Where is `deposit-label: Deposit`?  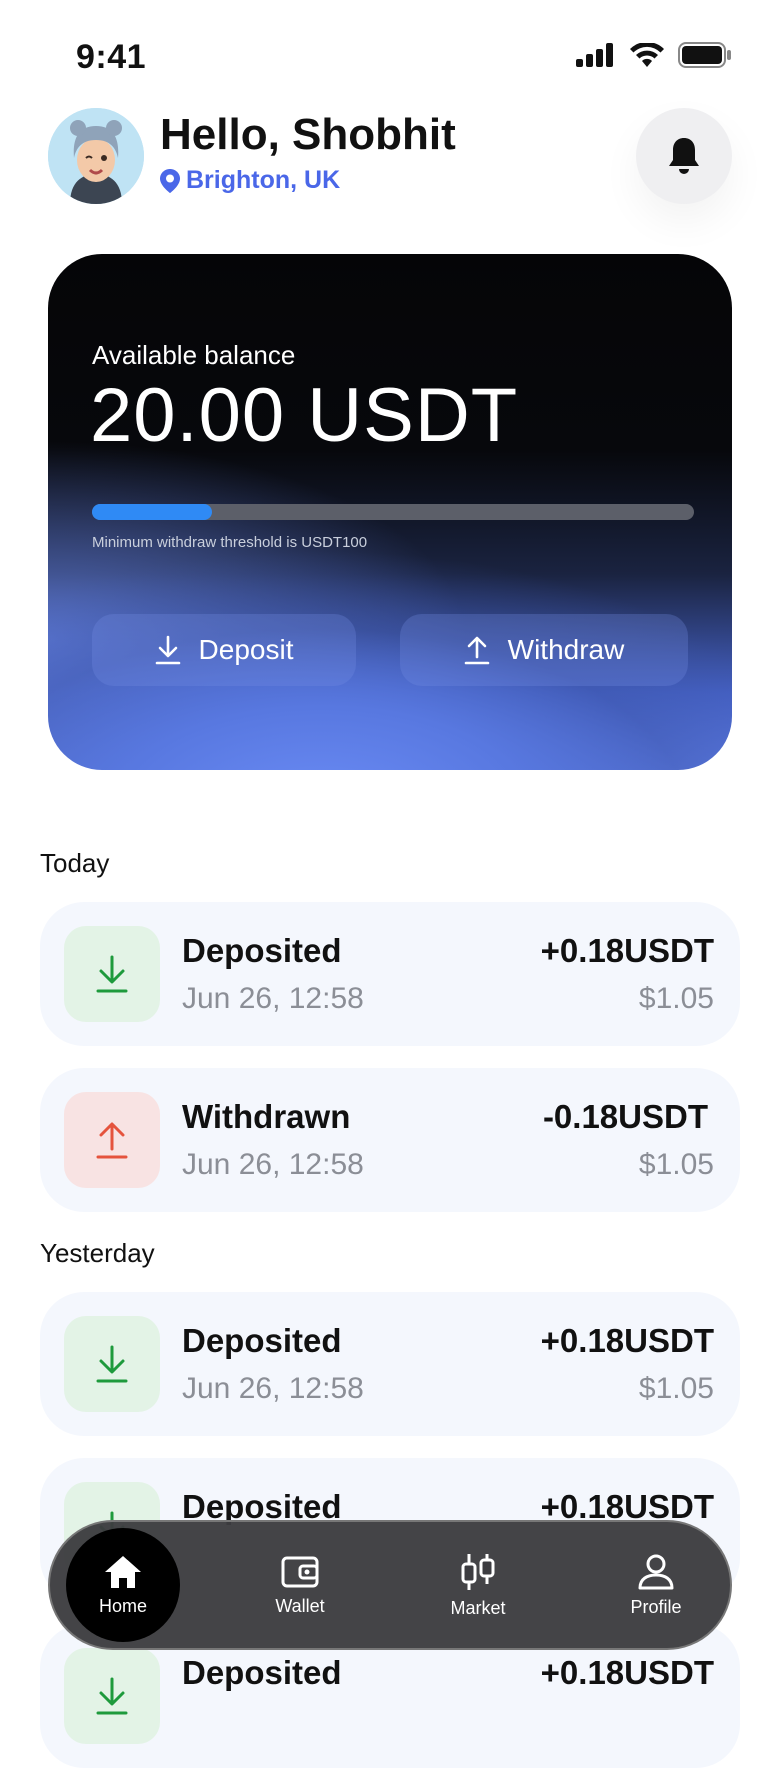
deposit-label: Deposit is located at coordinates (246, 649).